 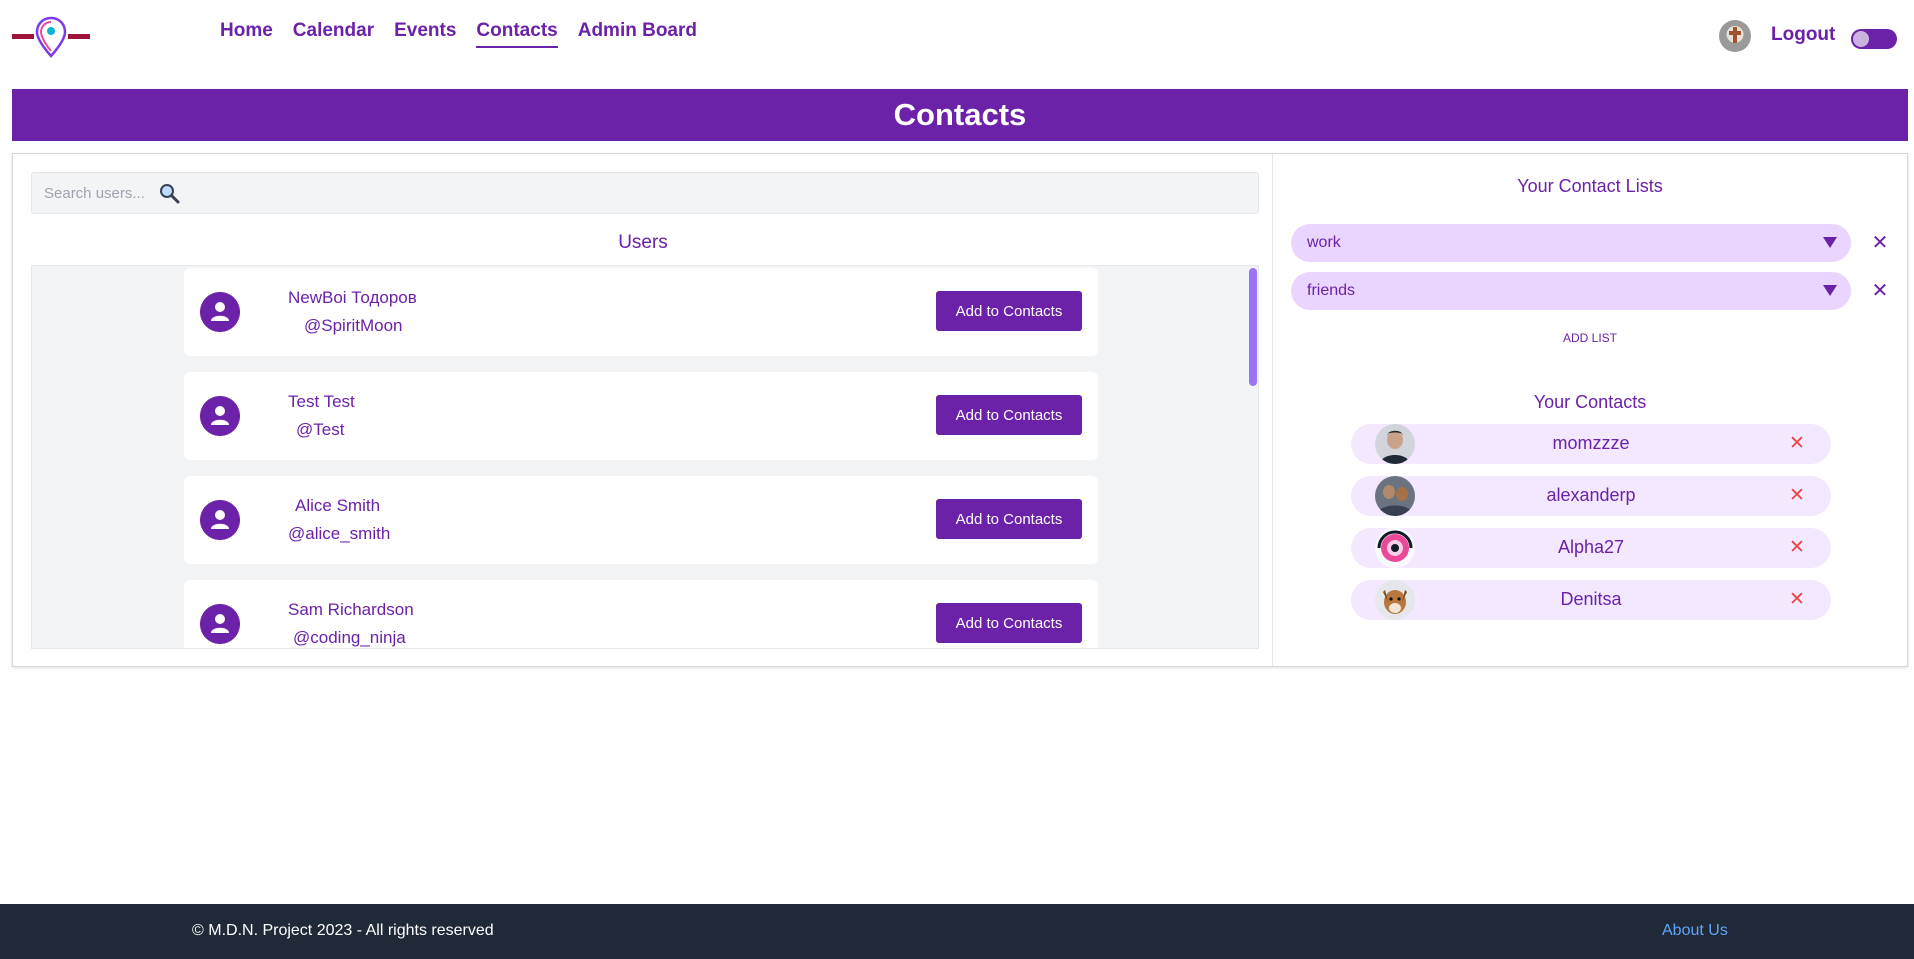 What do you see at coordinates (339, 533) in the screenshot?
I see `user-handle: @alice_smith` at bounding box center [339, 533].